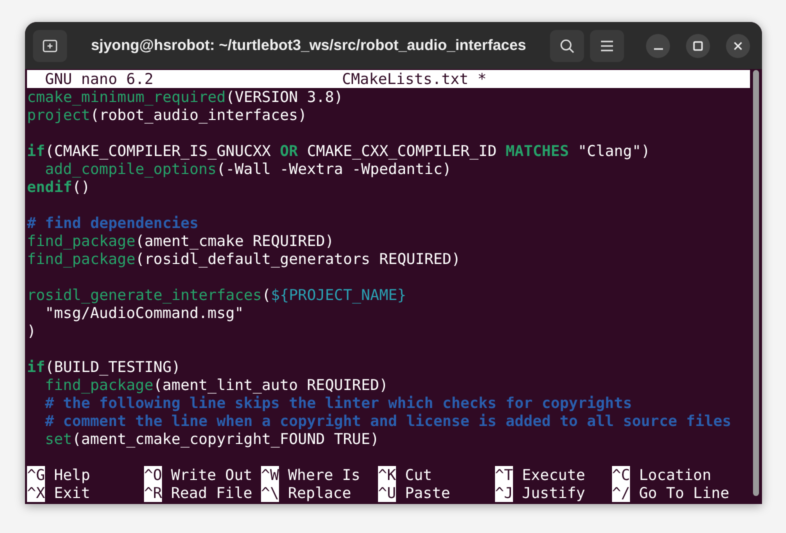 The height and width of the screenshot is (533, 786). Describe the element at coordinates (388, 421) in the screenshot. I see `code-line: # comment the line when a copyright and license is added to all source files` at that location.